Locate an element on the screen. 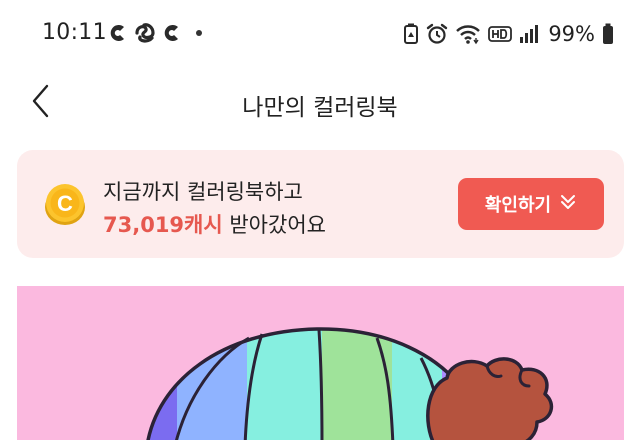 The image size is (640, 440). alarm-icon is located at coordinates (437, 34).